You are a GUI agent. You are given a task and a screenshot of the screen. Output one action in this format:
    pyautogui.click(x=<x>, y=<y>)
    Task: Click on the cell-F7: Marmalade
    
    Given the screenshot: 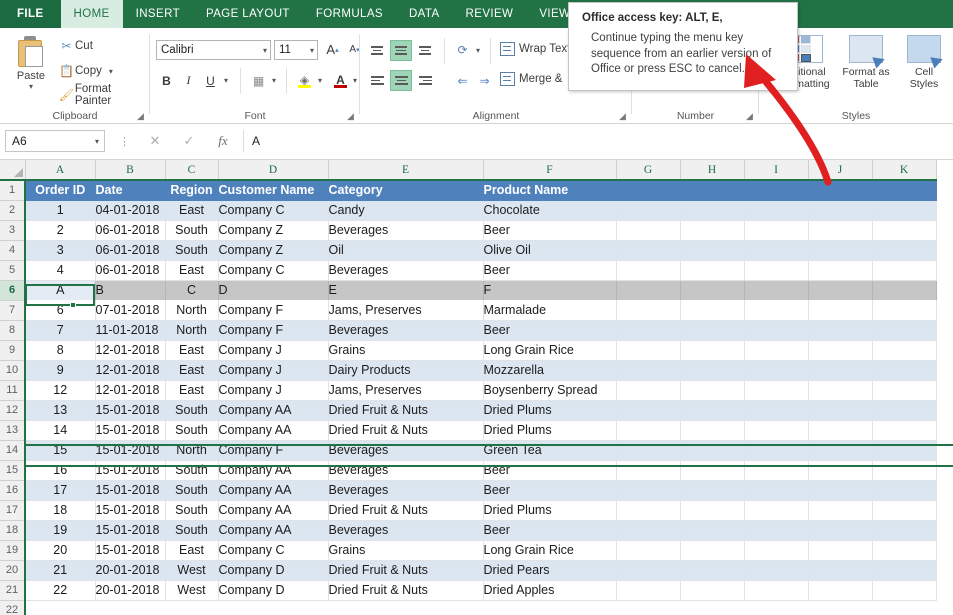 What is the action you would take?
    pyautogui.click(x=550, y=310)
    